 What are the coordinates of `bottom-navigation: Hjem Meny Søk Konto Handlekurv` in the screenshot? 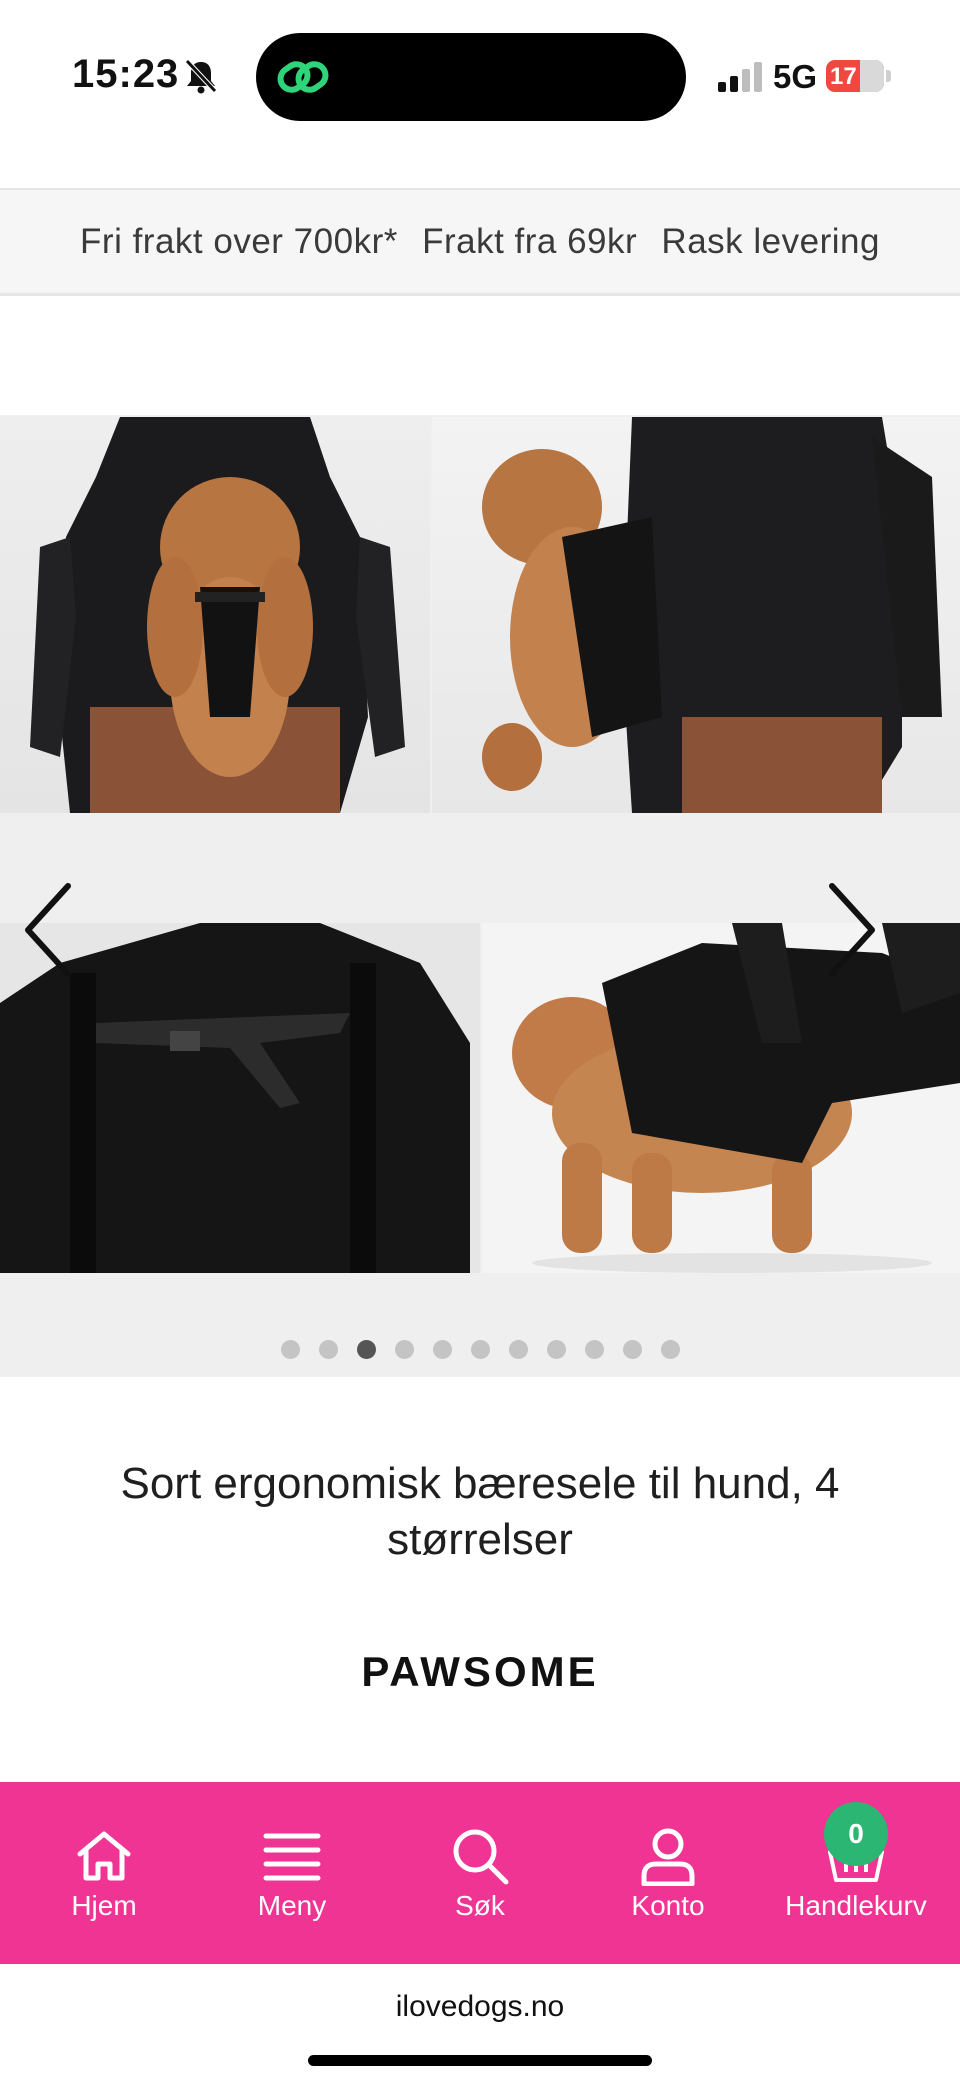 It's located at (480, 1873).